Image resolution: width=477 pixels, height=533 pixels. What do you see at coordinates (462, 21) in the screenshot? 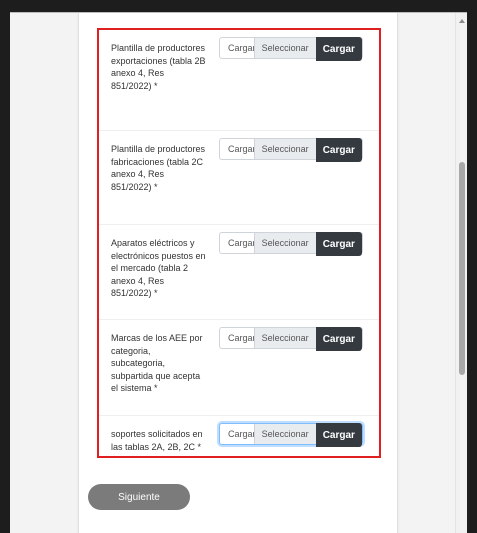
I see `scroll-up-arrow-icon` at bounding box center [462, 21].